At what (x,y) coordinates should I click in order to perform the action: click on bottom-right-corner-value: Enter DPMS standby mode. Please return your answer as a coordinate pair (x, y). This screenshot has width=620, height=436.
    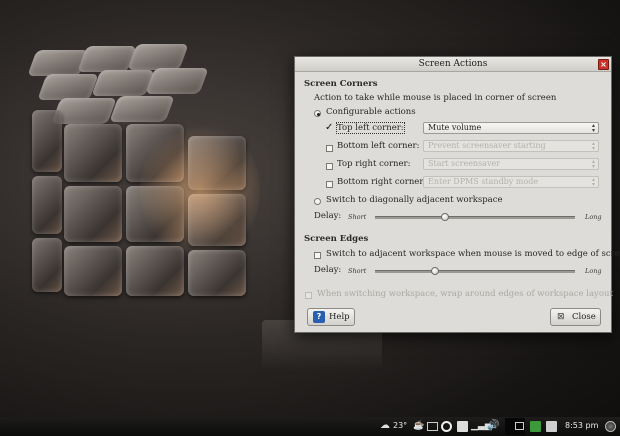
    Looking at the image, I should click on (483, 181).